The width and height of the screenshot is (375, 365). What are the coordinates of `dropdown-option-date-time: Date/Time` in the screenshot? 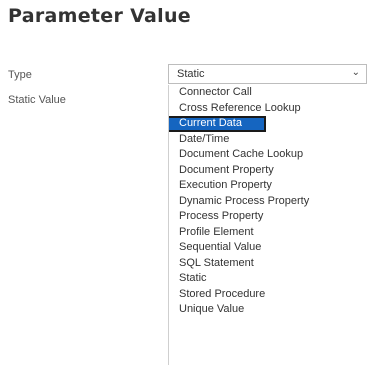 It's located at (268, 140).